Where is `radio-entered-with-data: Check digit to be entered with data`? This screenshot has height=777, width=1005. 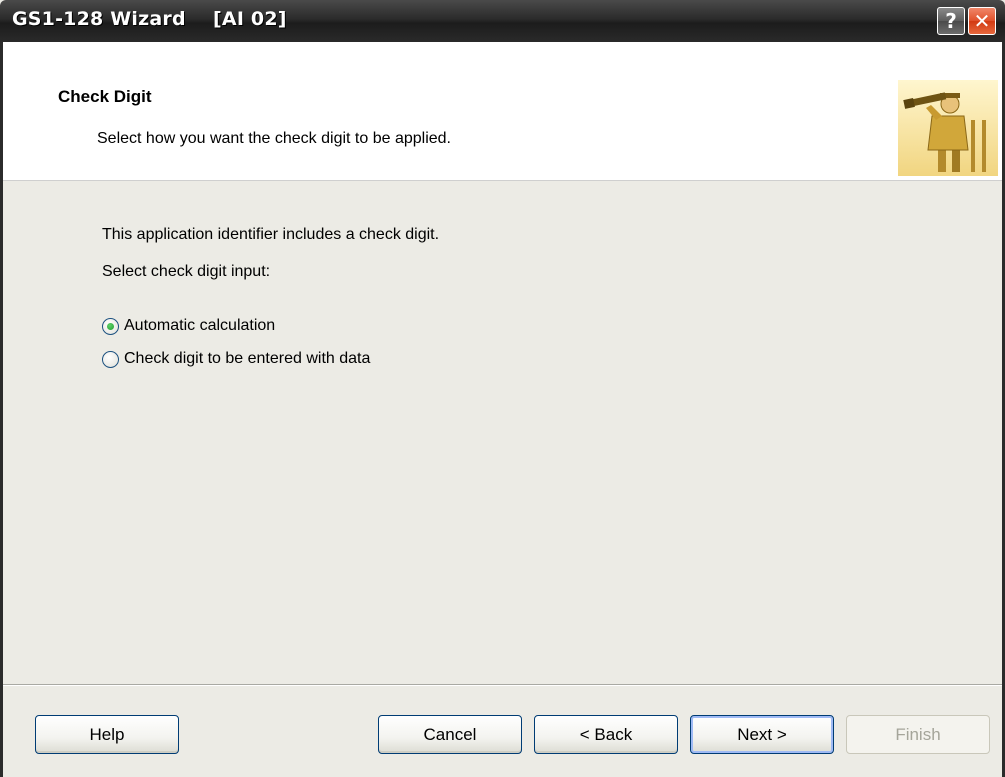
radio-entered-with-data: Check digit to be entered with data is located at coordinates (236, 359).